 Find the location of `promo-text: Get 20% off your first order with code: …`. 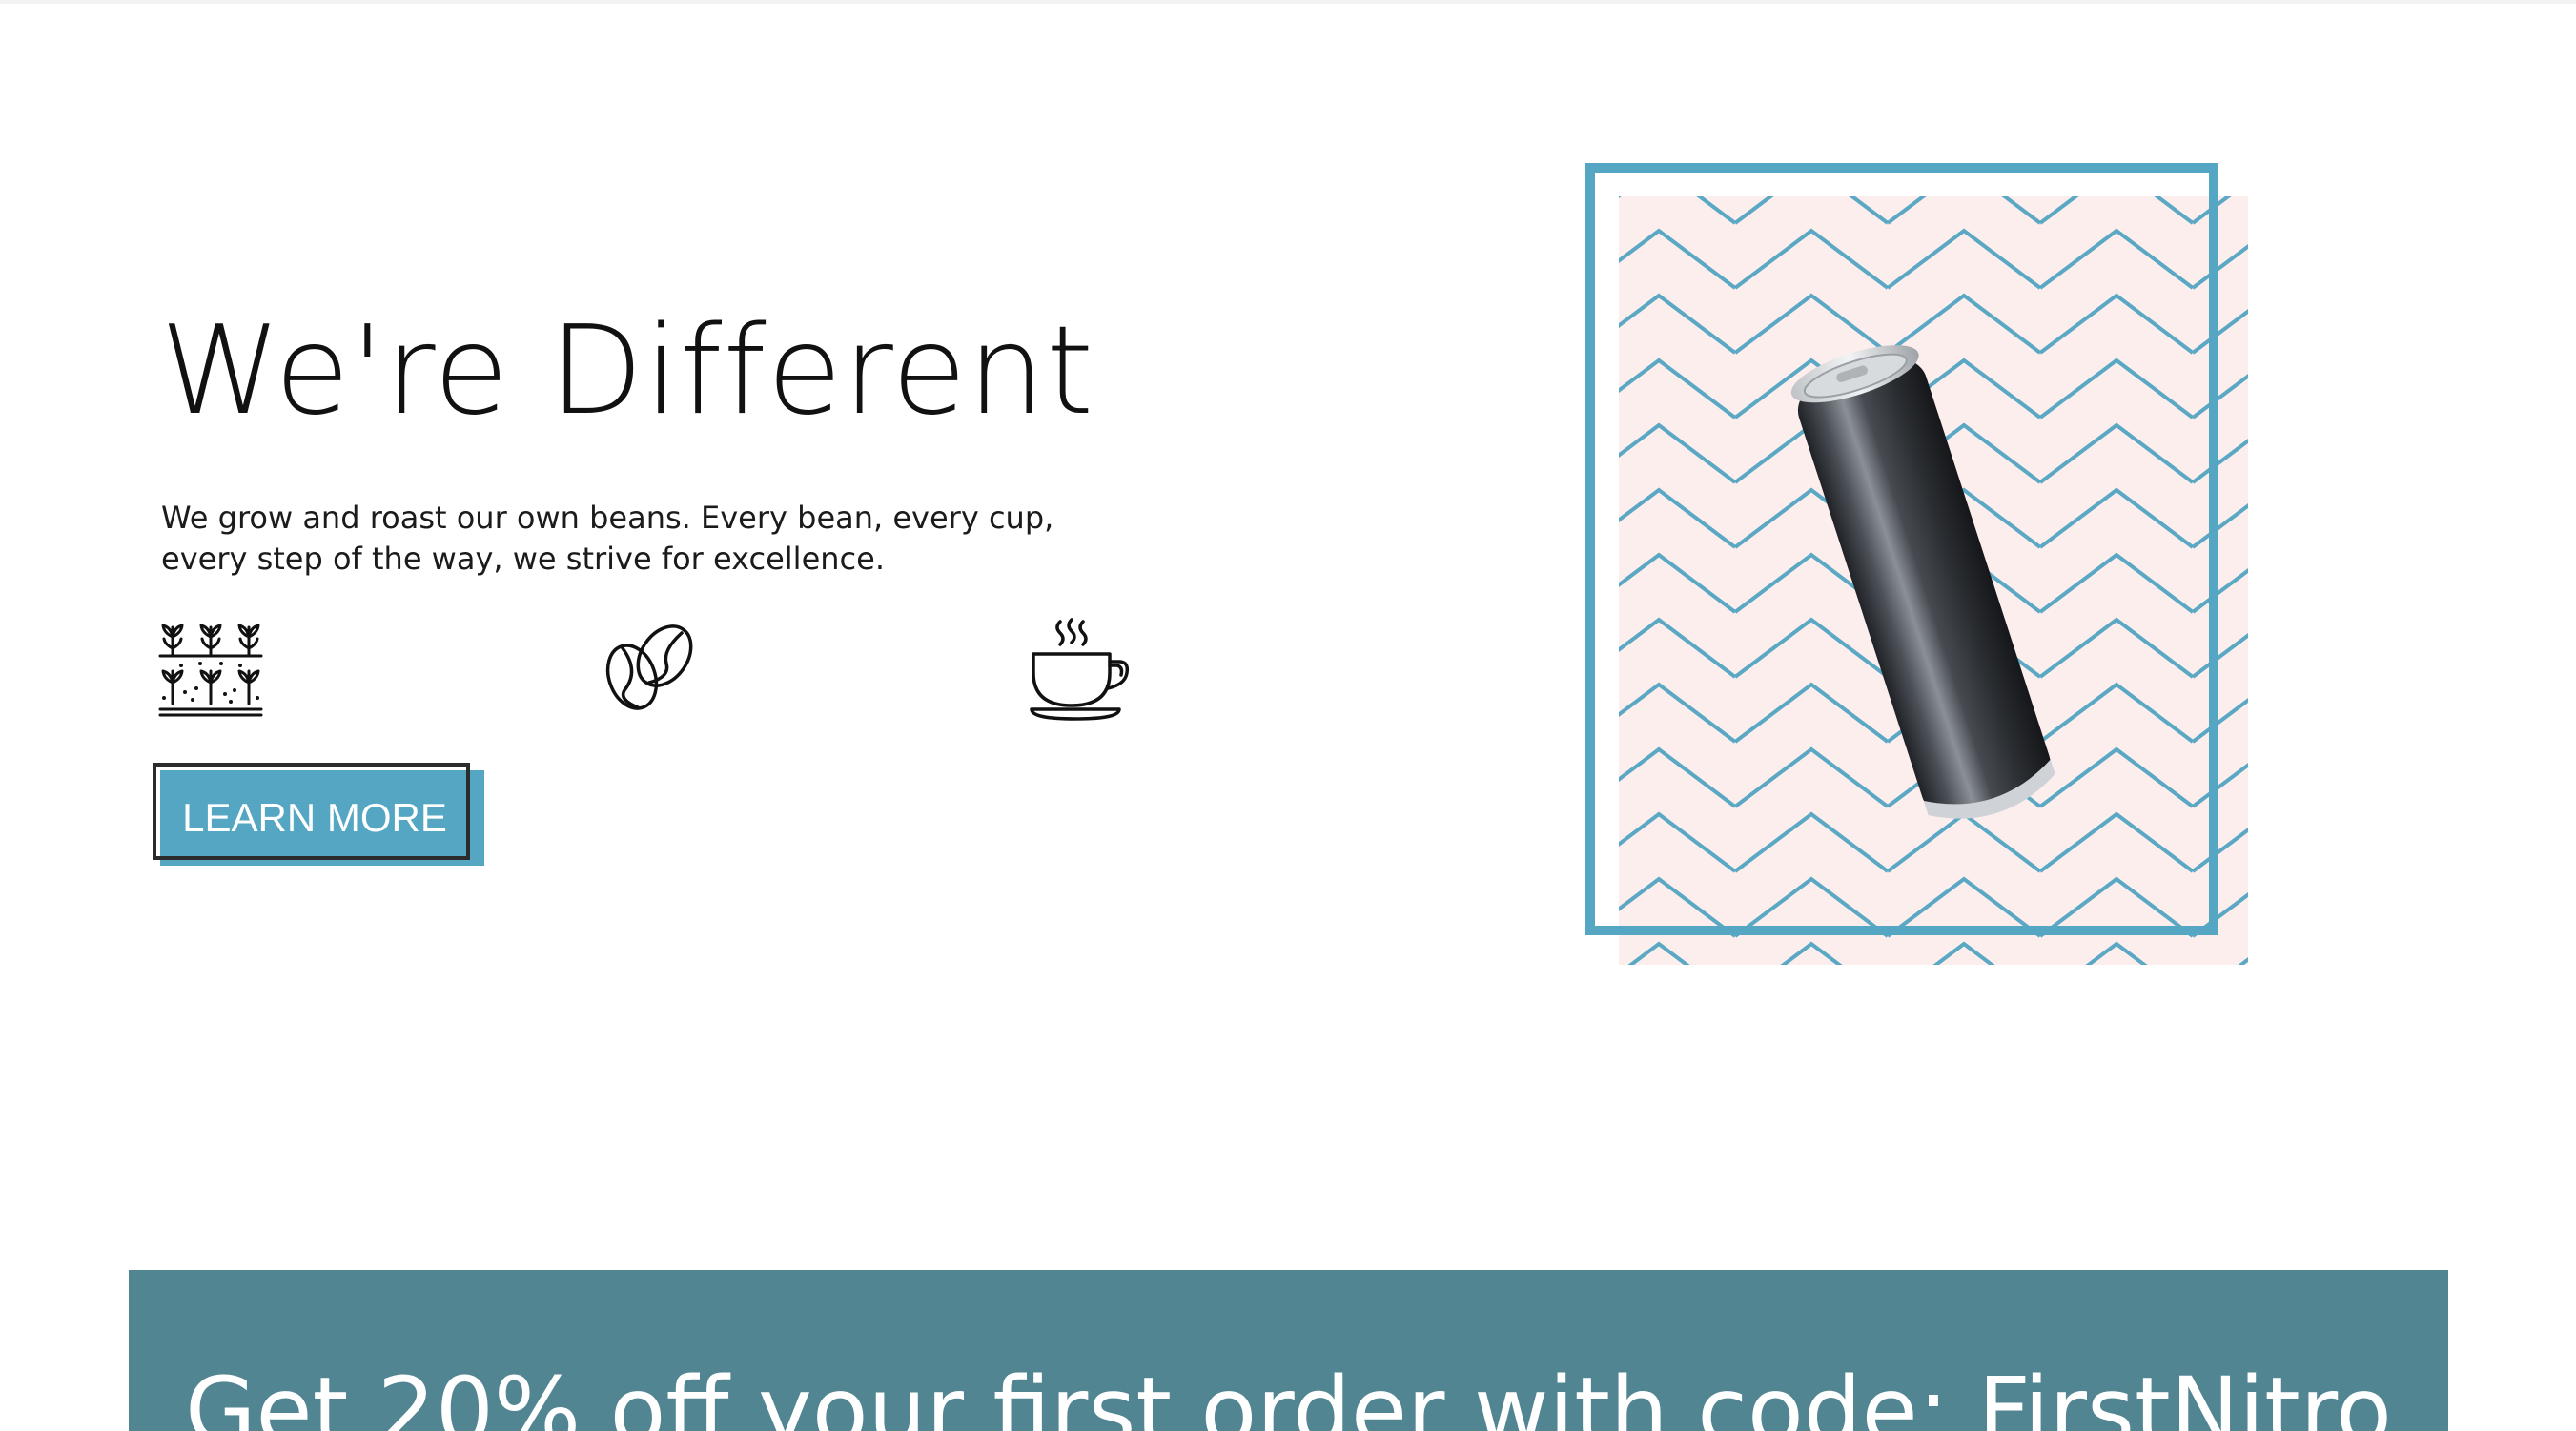

promo-text: Get 20% off your first order with code: … is located at coordinates (1288, 1394).